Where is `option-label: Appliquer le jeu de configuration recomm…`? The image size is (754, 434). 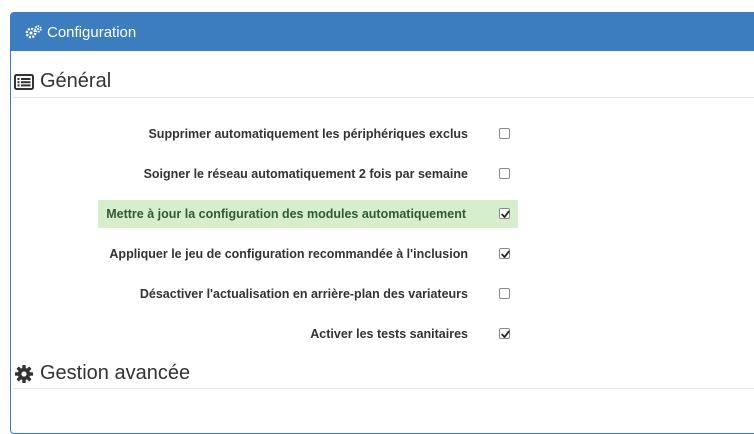
option-label: Appliquer le jeu de configuration recomm… is located at coordinates (288, 254).